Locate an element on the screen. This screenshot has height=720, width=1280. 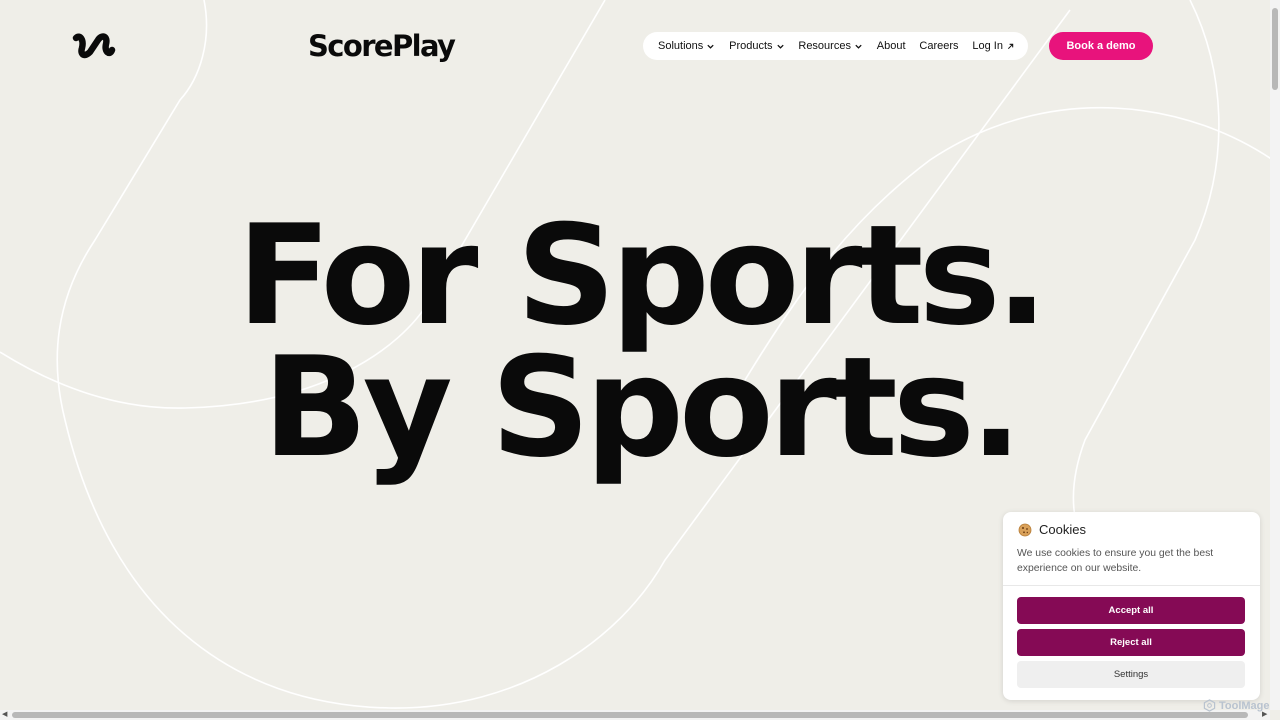
cookie-divider is located at coordinates (1131, 585).